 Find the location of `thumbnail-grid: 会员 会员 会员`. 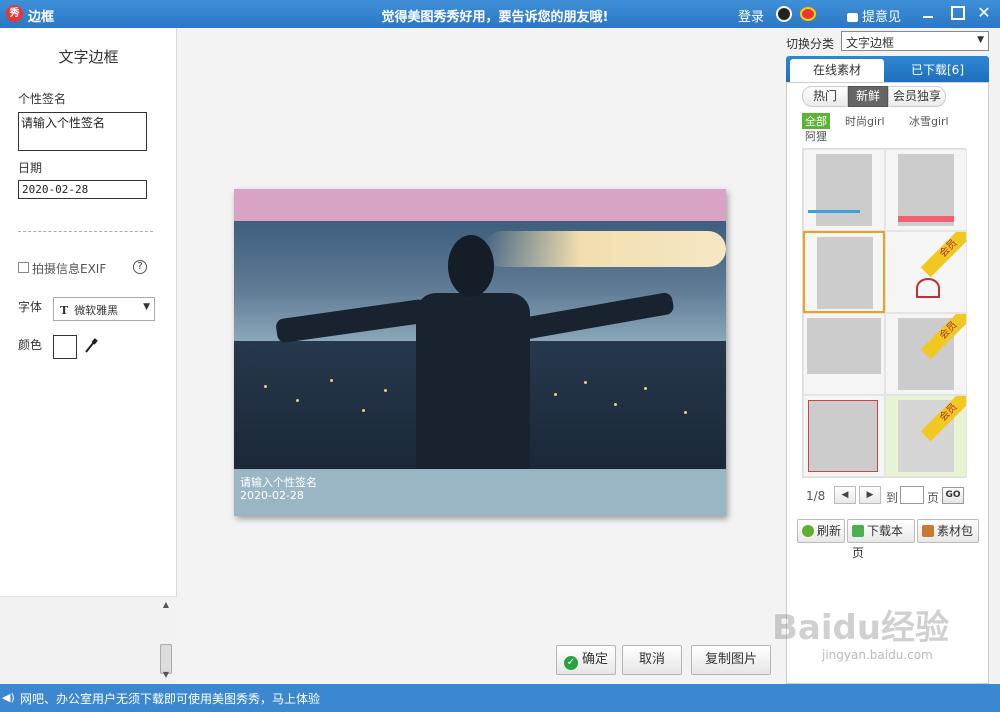

thumbnail-grid: 会员 会员 会员 is located at coordinates (884, 313).